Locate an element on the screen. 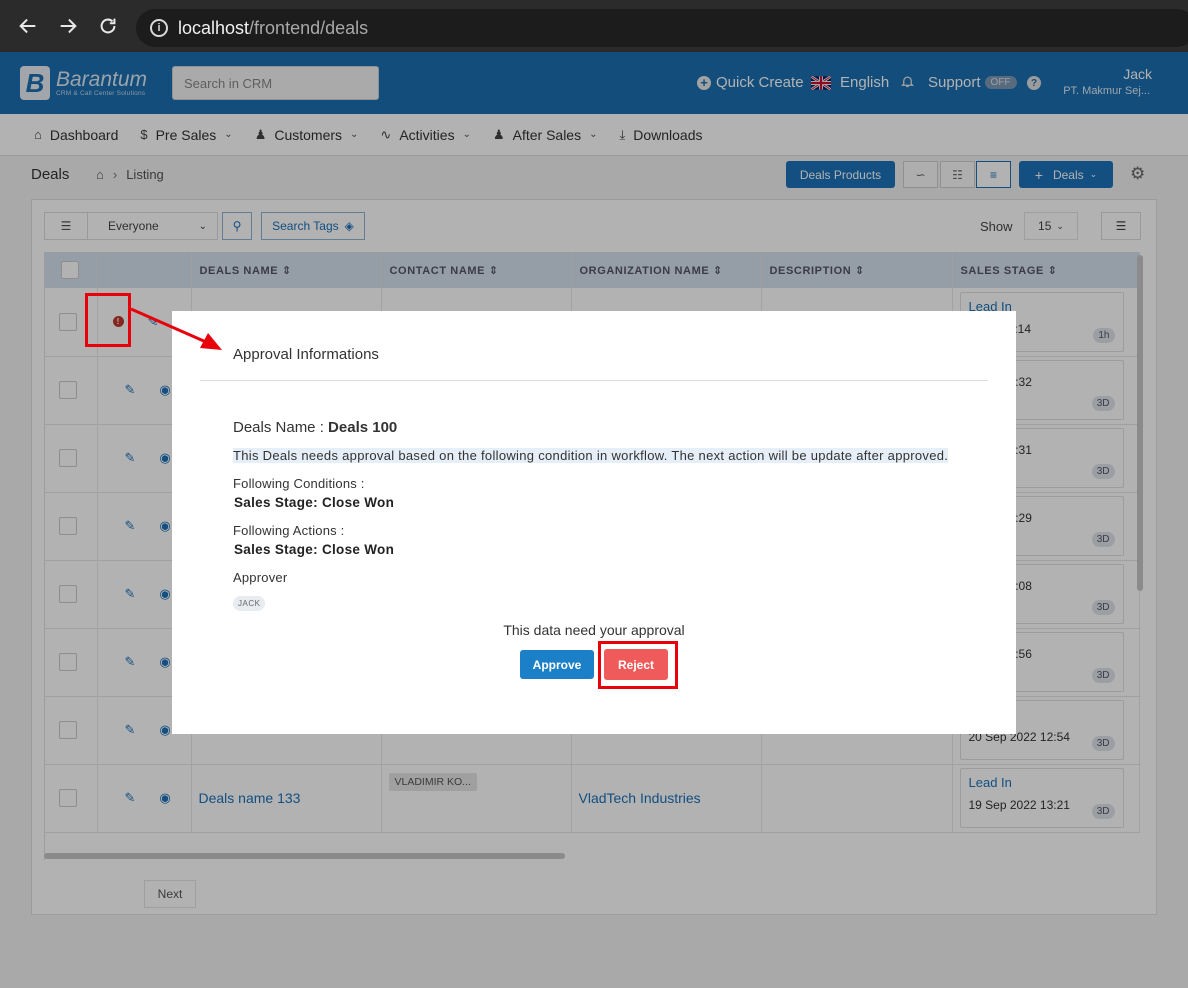 This screenshot has height=988, width=1188. browser-toolbar: i localhost/frontend/deals is located at coordinates (594, 26).